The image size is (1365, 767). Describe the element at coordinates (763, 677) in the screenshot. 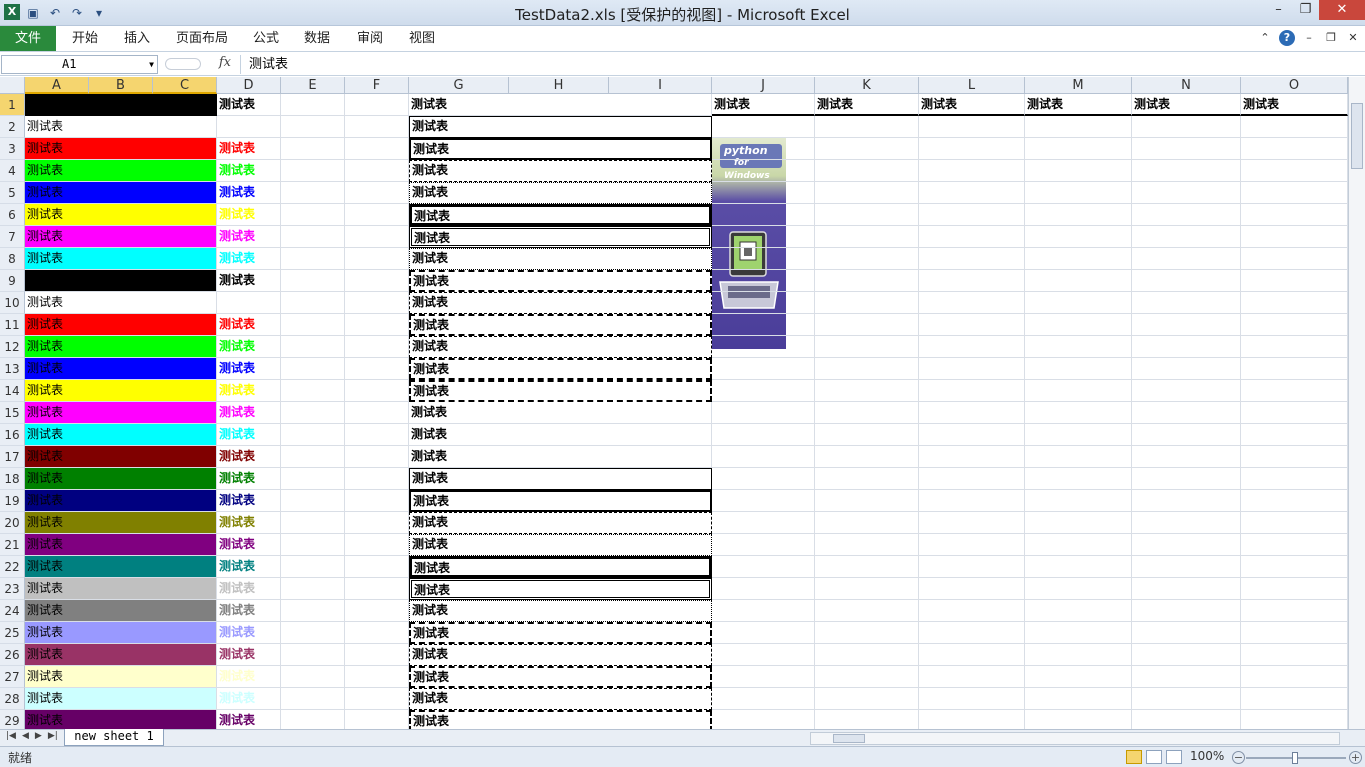

I see `cell-j27` at that location.